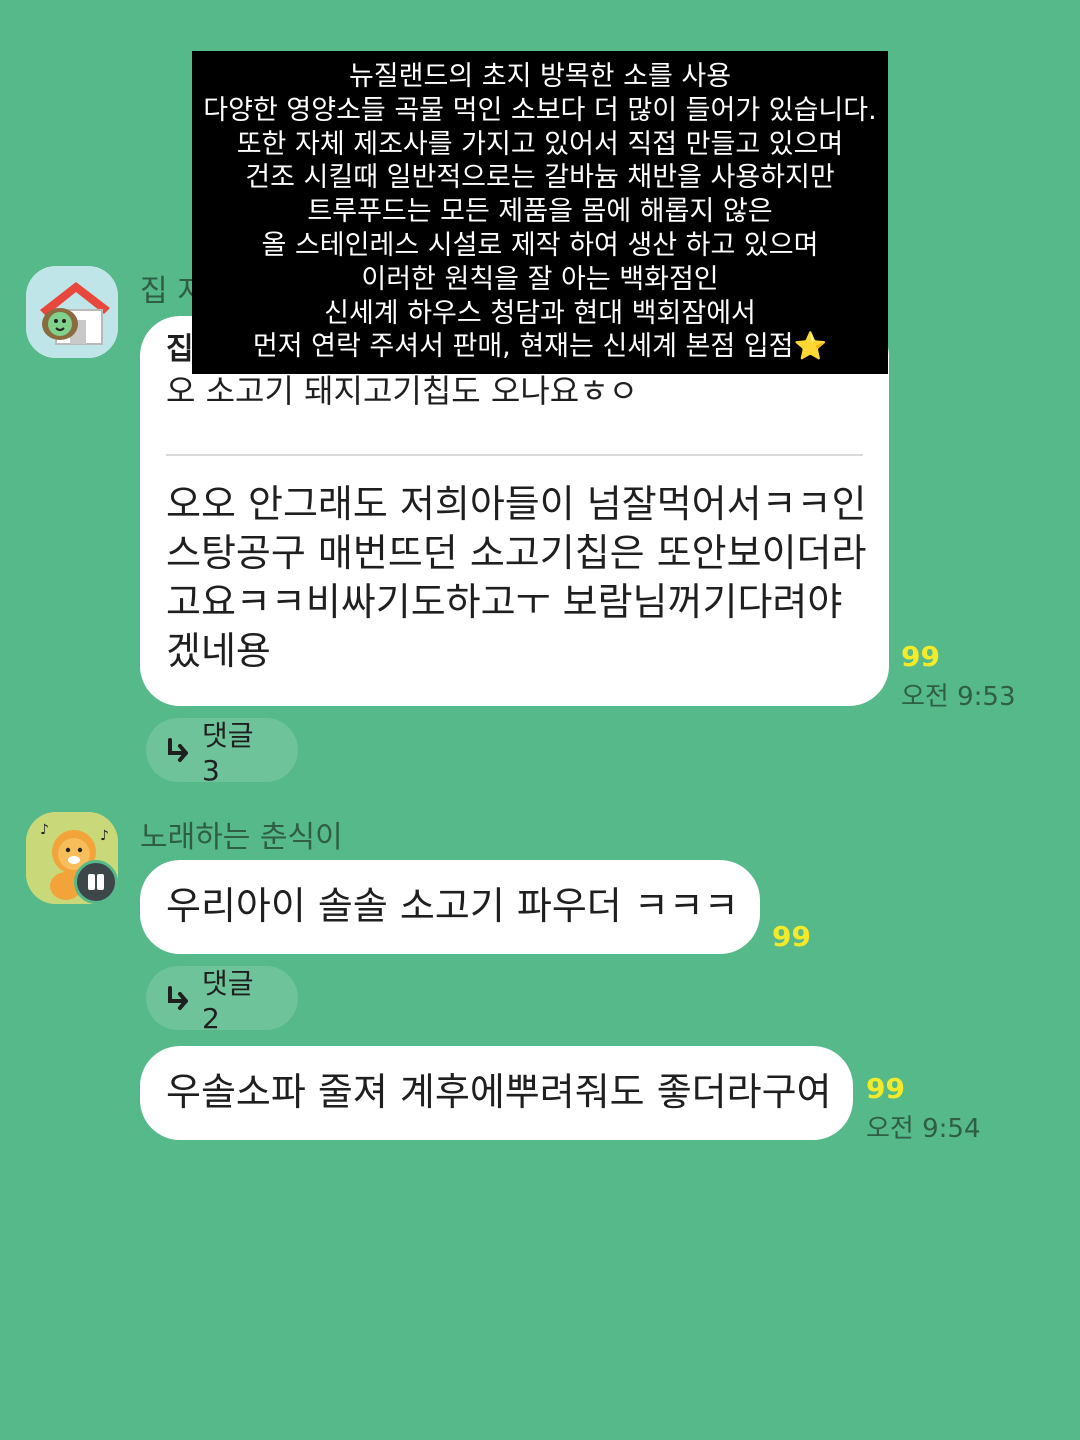 This screenshot has height=1440, width=1080. Describe the element at coordinates (540, 110) in the screenshot. I see `caption-line: 다양한 영양소들 곡물 먹인 소보다 더 많이 들어가 있습니다.` at that location.